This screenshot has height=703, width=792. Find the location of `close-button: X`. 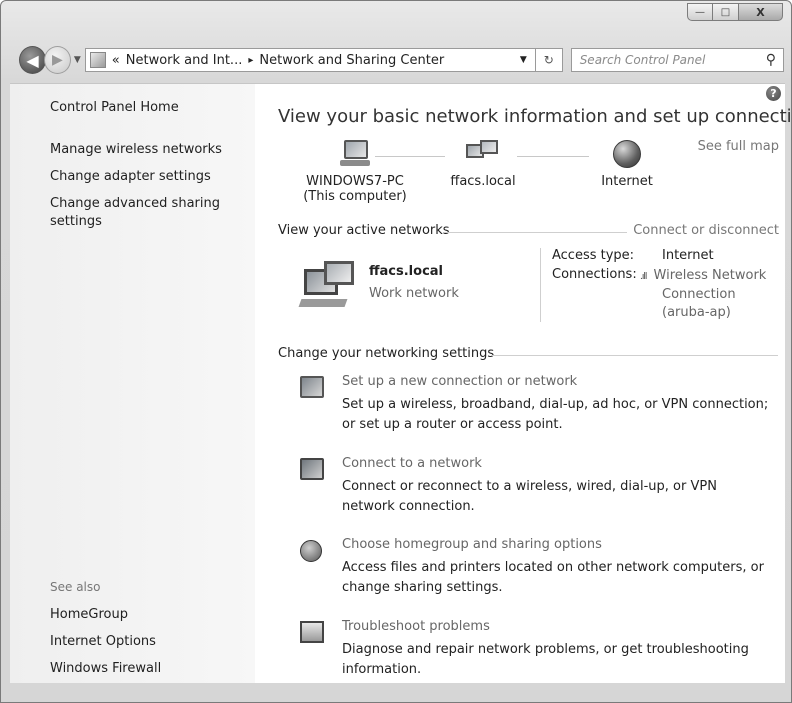

close-button: X is located at coordinates (761, 12).